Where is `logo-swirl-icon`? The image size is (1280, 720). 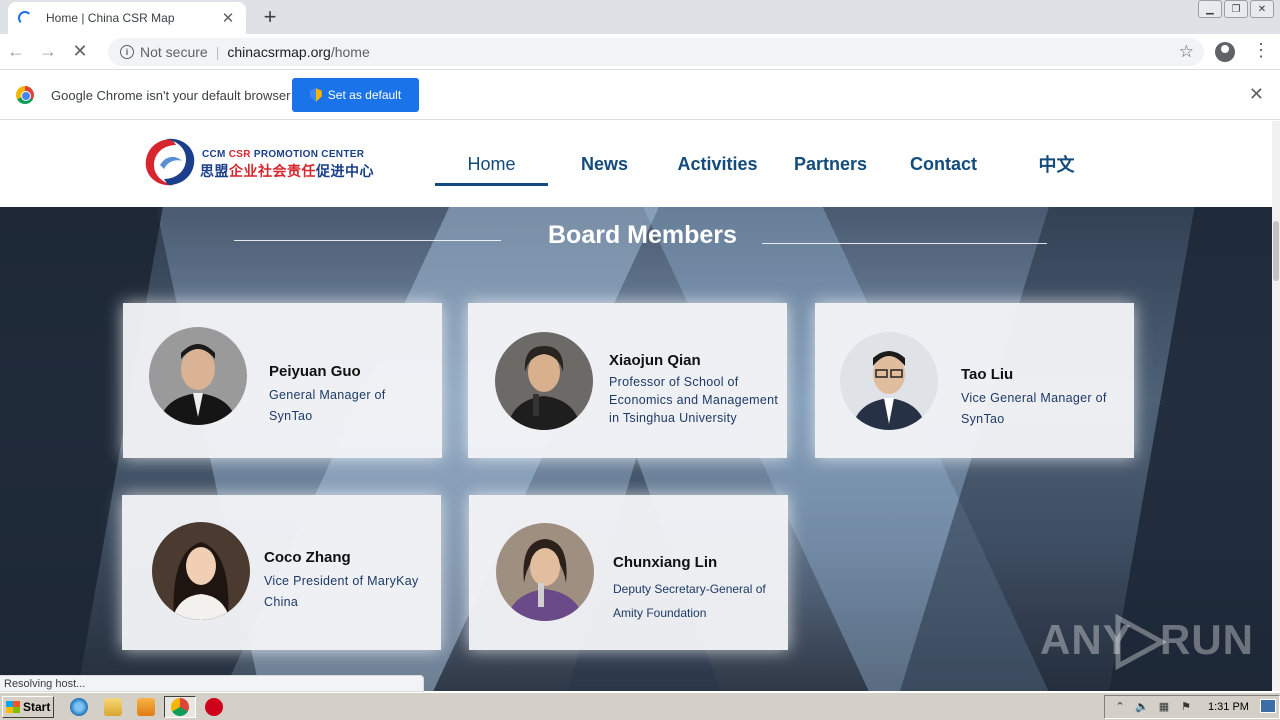
logo-swirl-icon is located at coordinates (170, 162).